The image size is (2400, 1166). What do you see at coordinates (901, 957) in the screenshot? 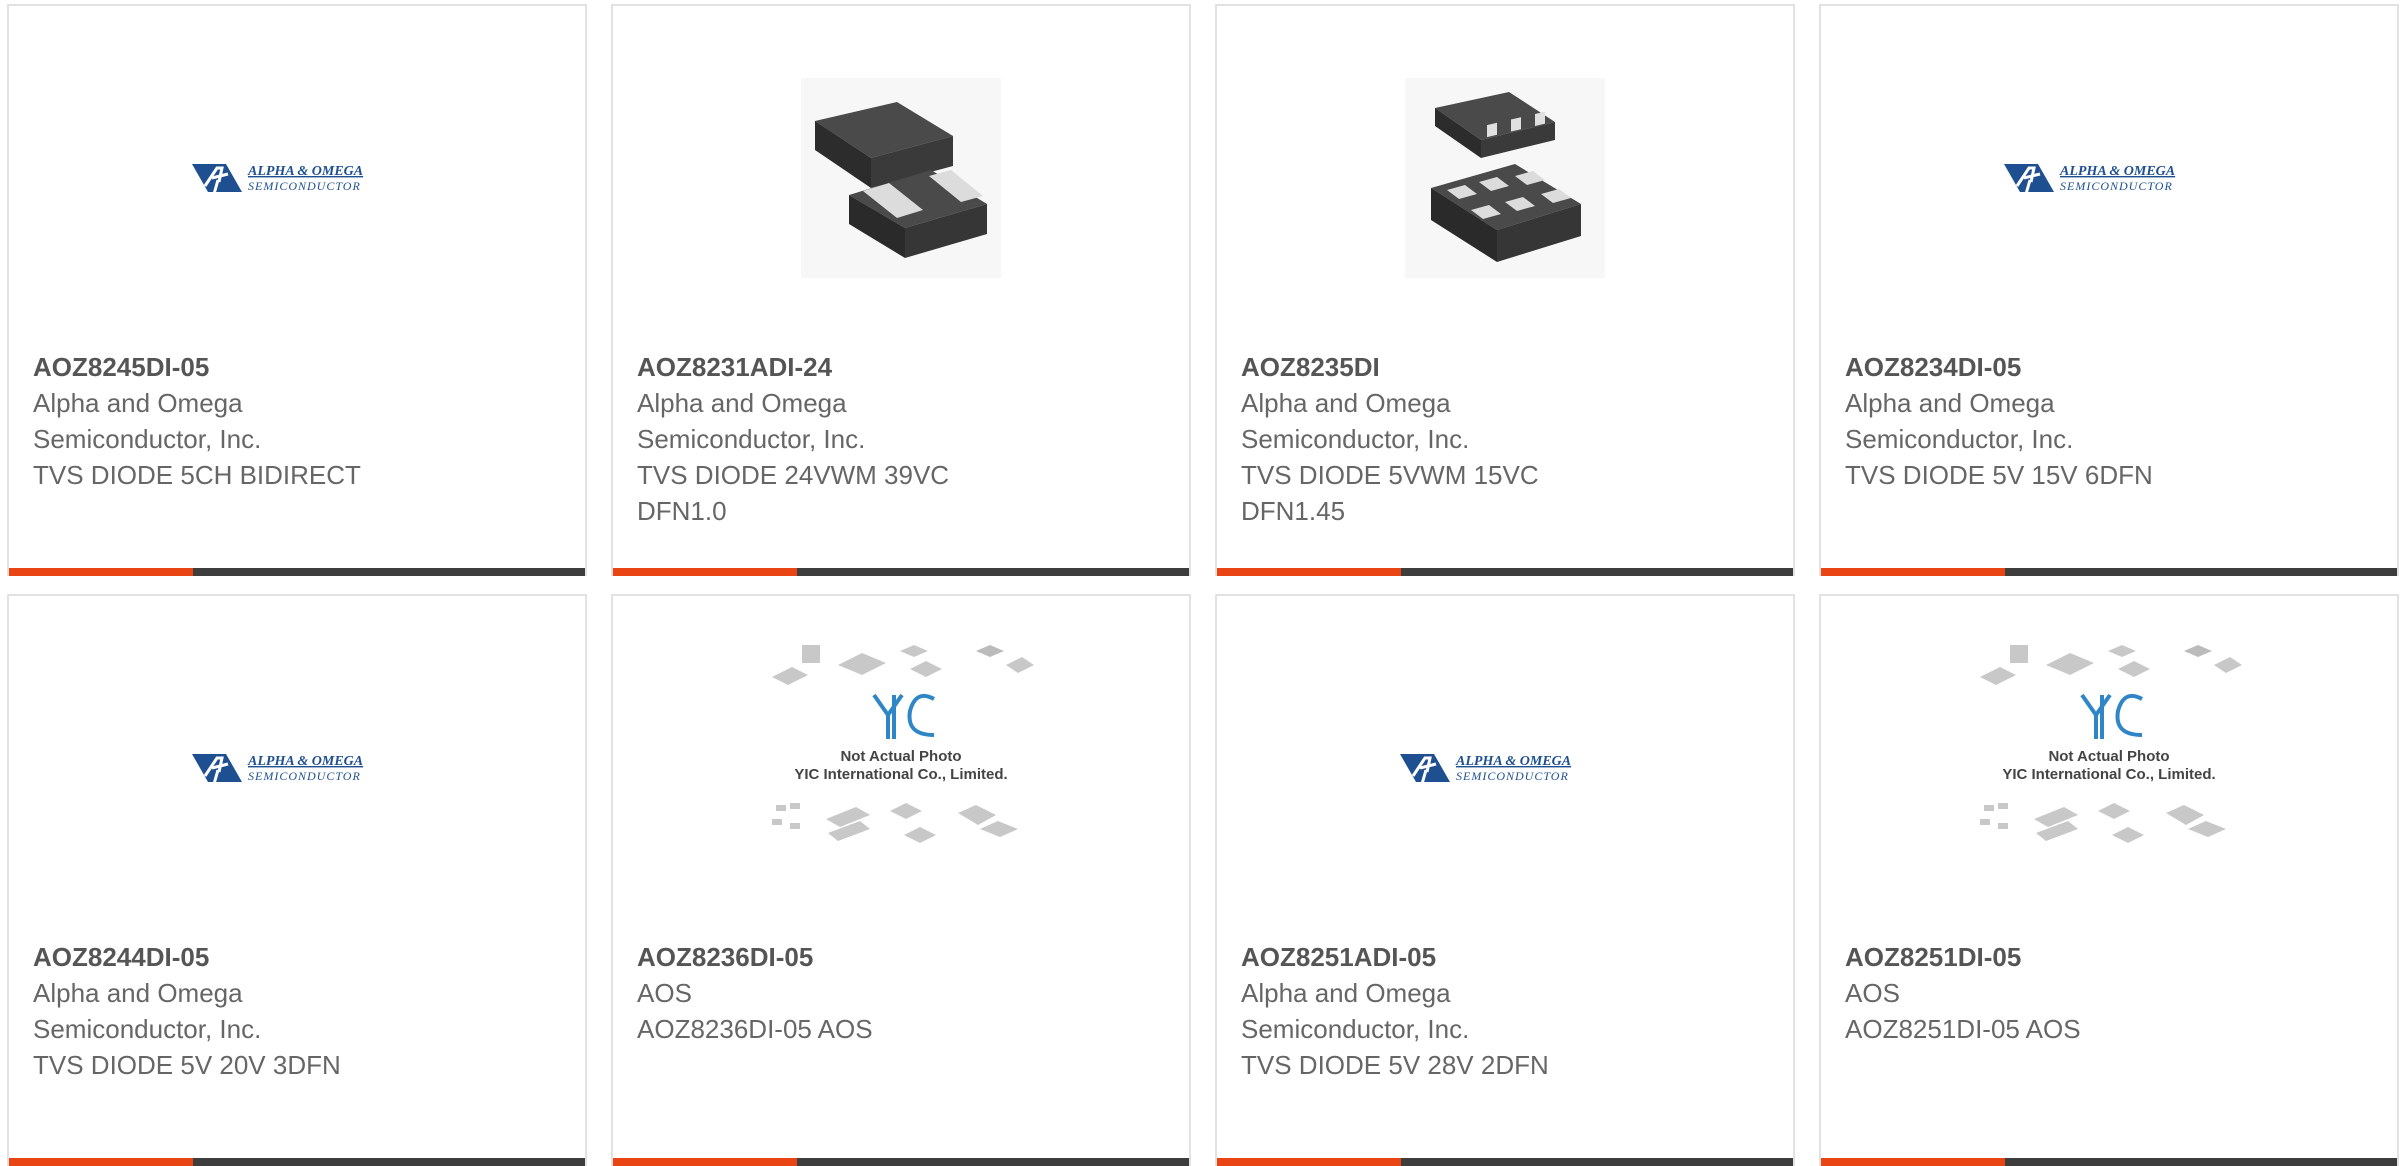
I see `part-number-link: AOZ8236DI-05` at bounding box center [901, 957].